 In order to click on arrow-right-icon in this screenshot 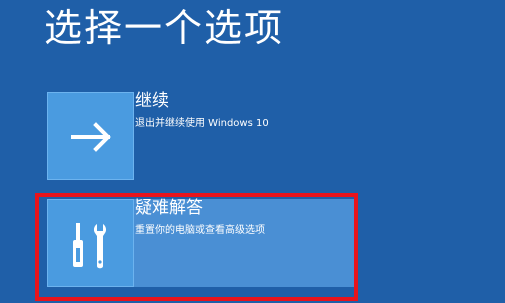, I will do `click(91, 137)`.